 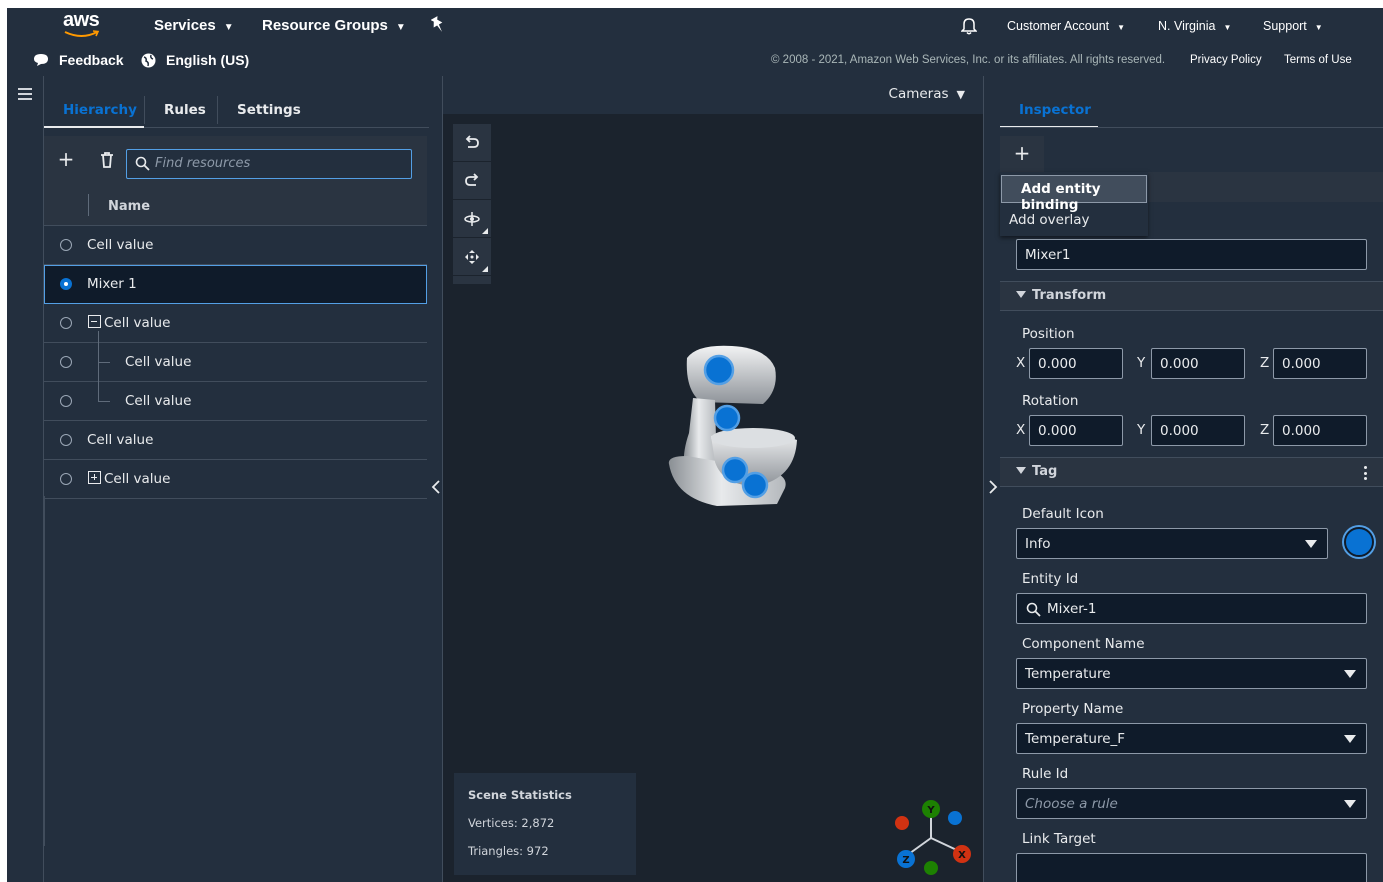 I want to click on more-options-icon, so click(x=1365, y=474).